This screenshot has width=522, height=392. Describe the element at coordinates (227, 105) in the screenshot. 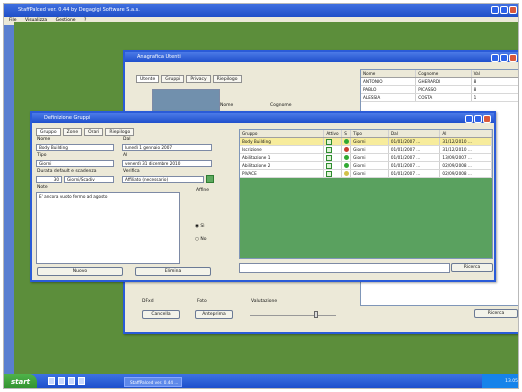

I see `name-label: Nome` at that location.